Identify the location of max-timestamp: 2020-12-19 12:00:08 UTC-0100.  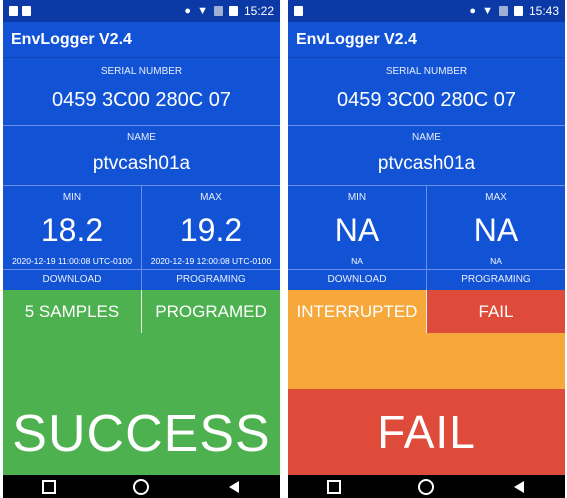
(211, 261).